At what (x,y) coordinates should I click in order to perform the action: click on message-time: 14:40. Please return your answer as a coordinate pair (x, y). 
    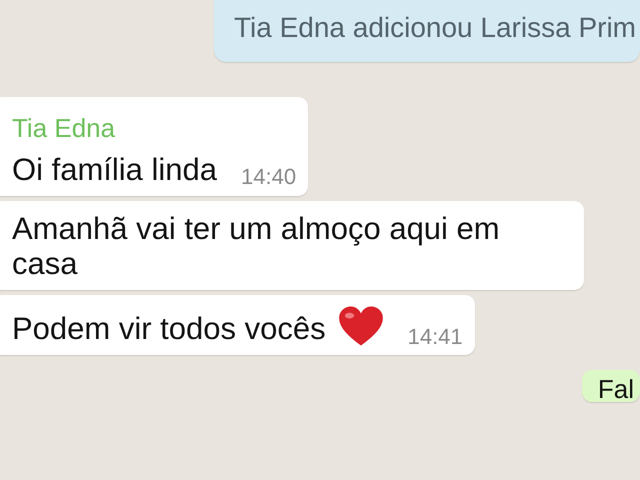
    Looking at the image, I should click on (268, 177).